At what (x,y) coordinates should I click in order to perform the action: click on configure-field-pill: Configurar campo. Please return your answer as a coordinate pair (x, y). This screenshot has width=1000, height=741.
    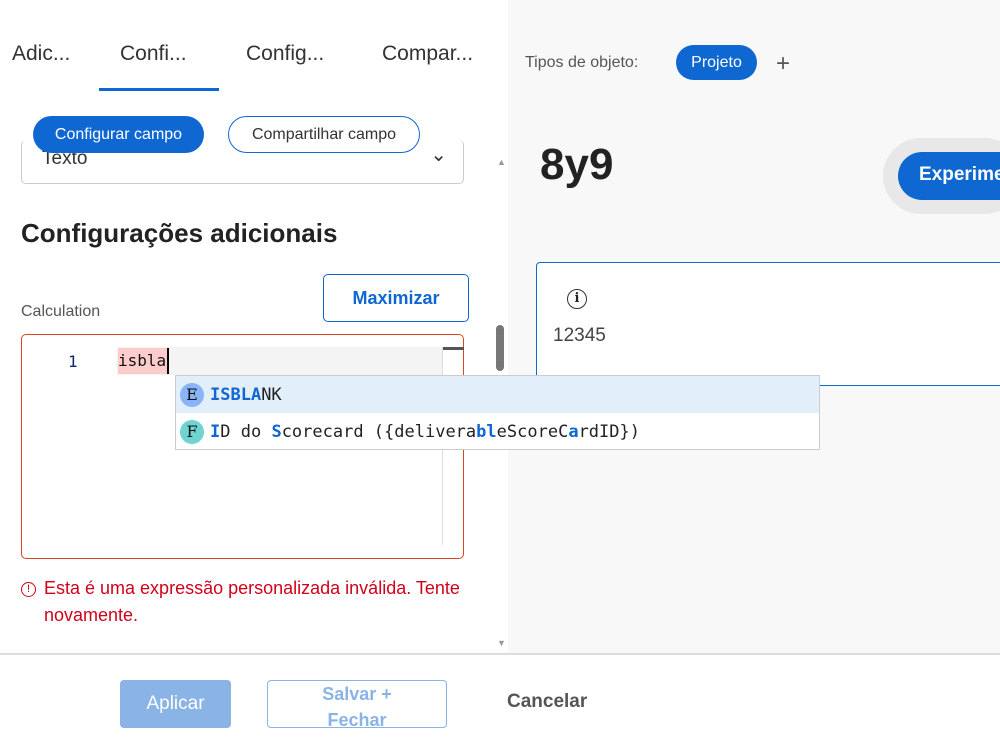
    Looking at the image, I should click on (118, 134).